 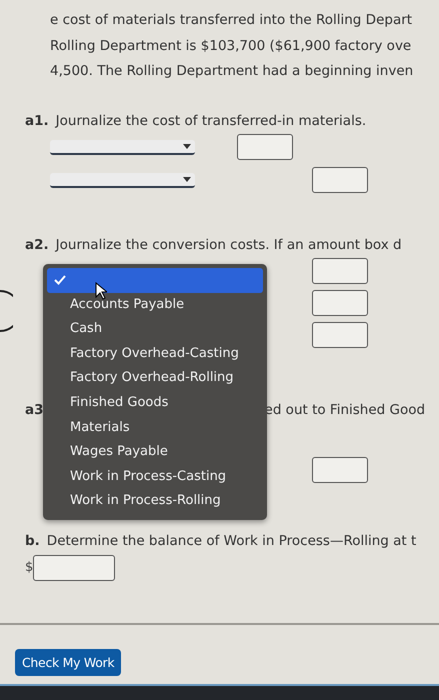 I want to click on menu-item: Work in Process-Casting, so click(x=155, y=477).